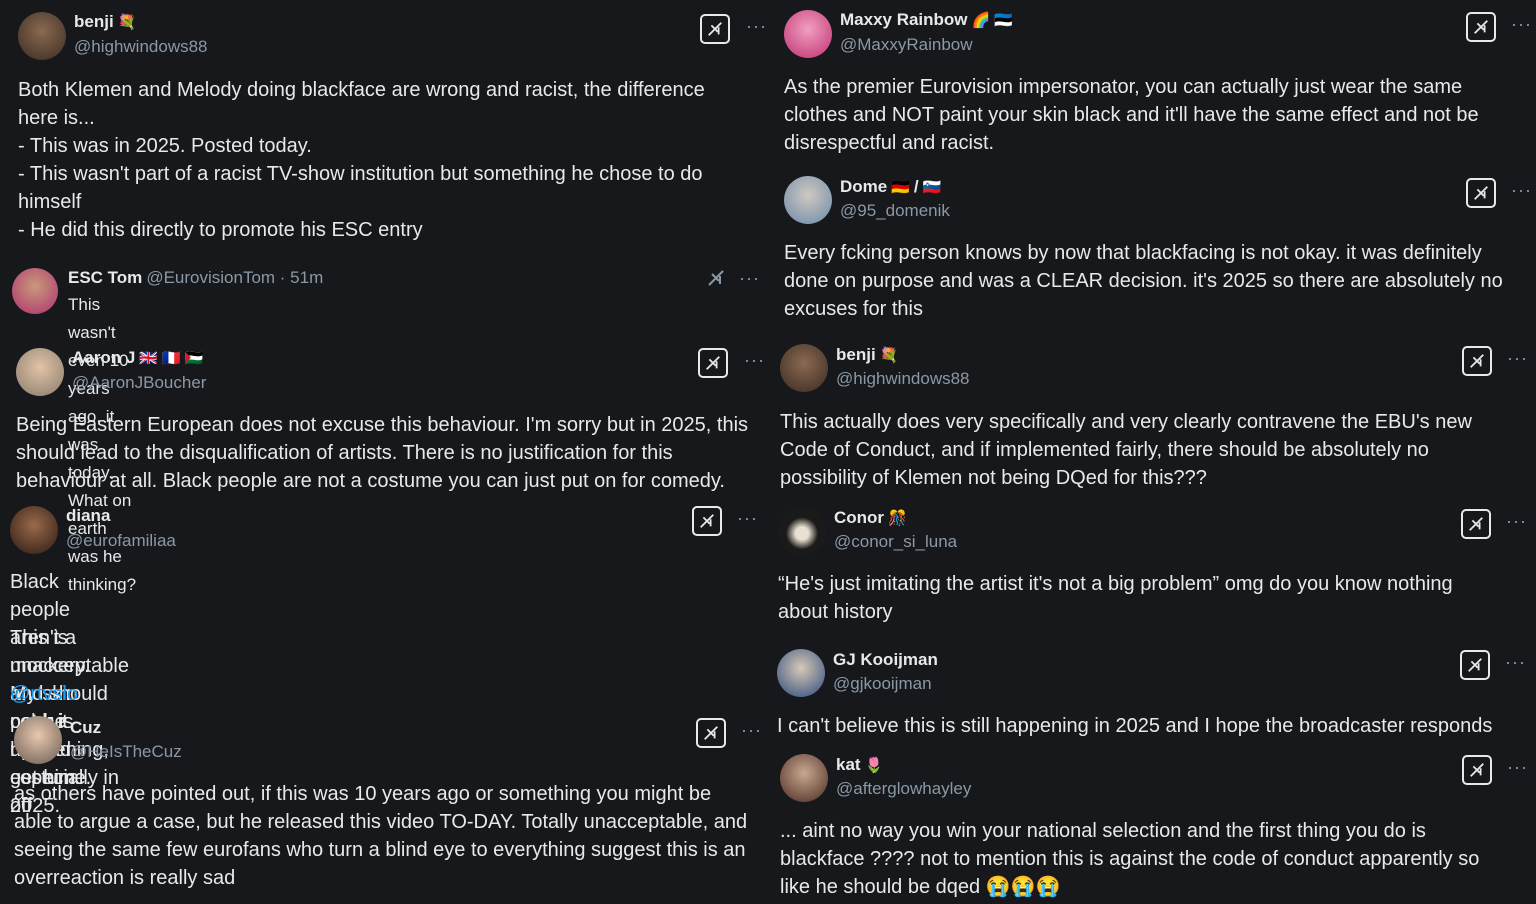 The width and height of the screenshot is (1536, 904). Describe the element at coordinates (874, 765) in the screenshot. I see `tulip-icon: 🌷` at that location.